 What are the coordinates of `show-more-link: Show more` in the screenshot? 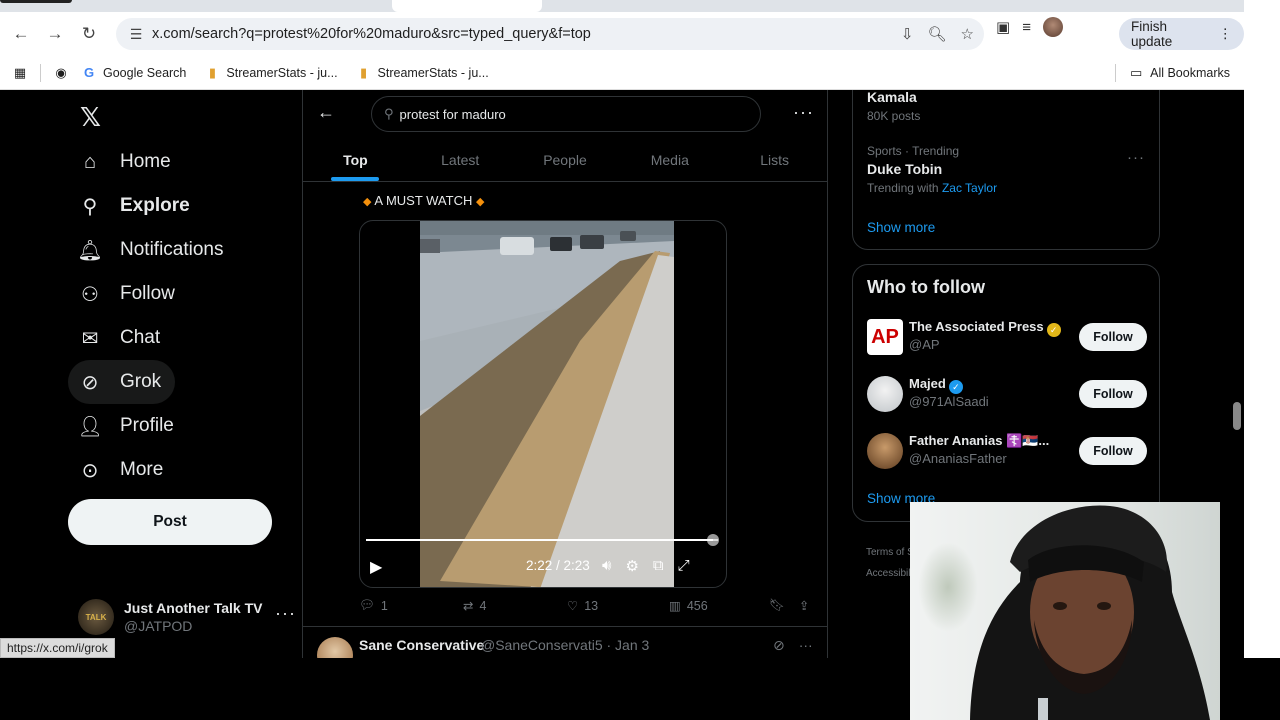 It's located at (901, 227).